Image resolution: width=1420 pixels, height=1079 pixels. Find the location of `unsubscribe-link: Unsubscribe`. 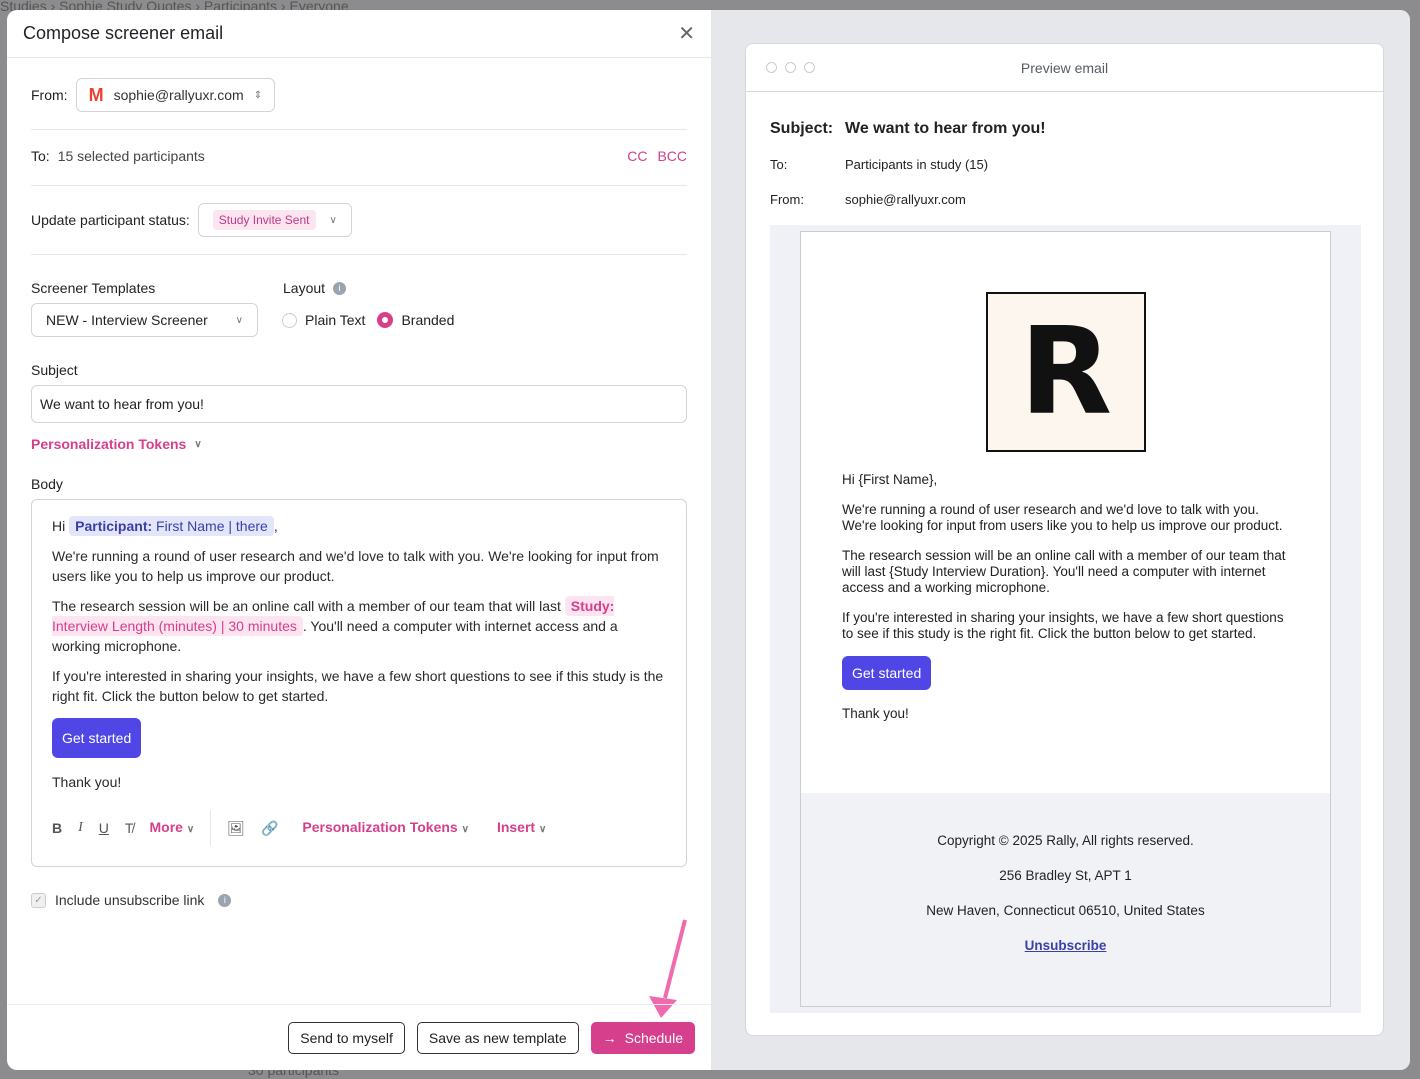

unsubscribe-link: Unsubscribe is located at coordinates (1065, 945).